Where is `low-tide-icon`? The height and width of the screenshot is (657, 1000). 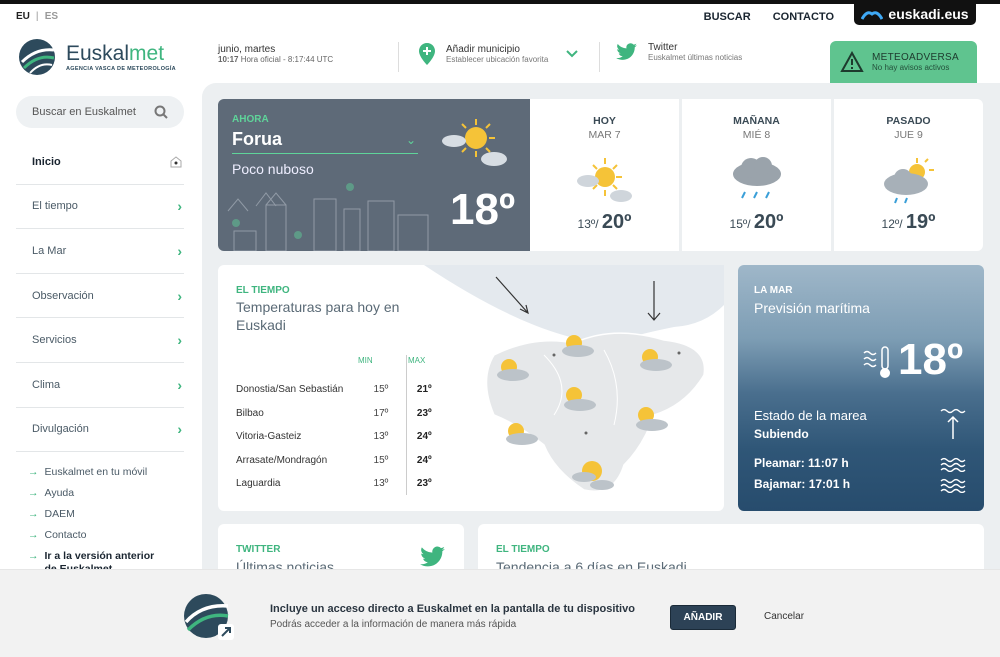
low-tide-icon is located at coordinates (953, 485).